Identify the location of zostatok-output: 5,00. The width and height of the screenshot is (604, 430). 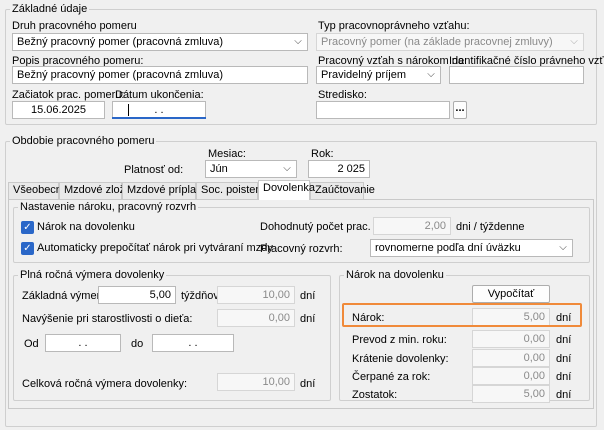
(511, 394).